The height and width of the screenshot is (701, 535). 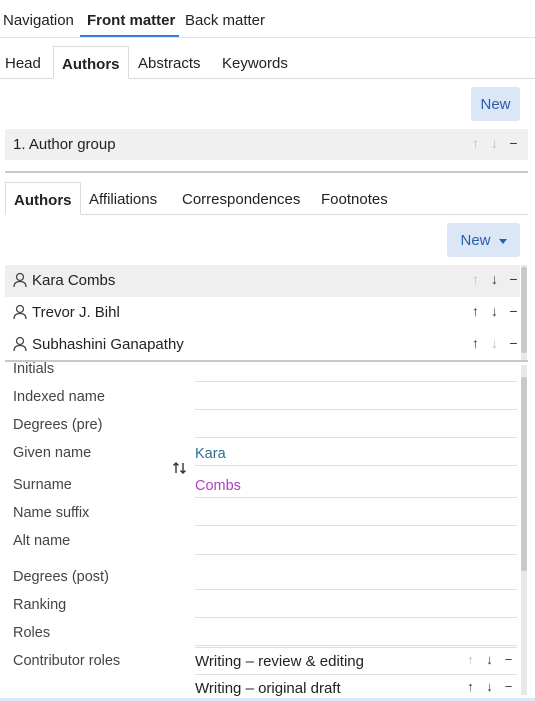 I want to click on alt-name-field, so click(x=356, y=542).